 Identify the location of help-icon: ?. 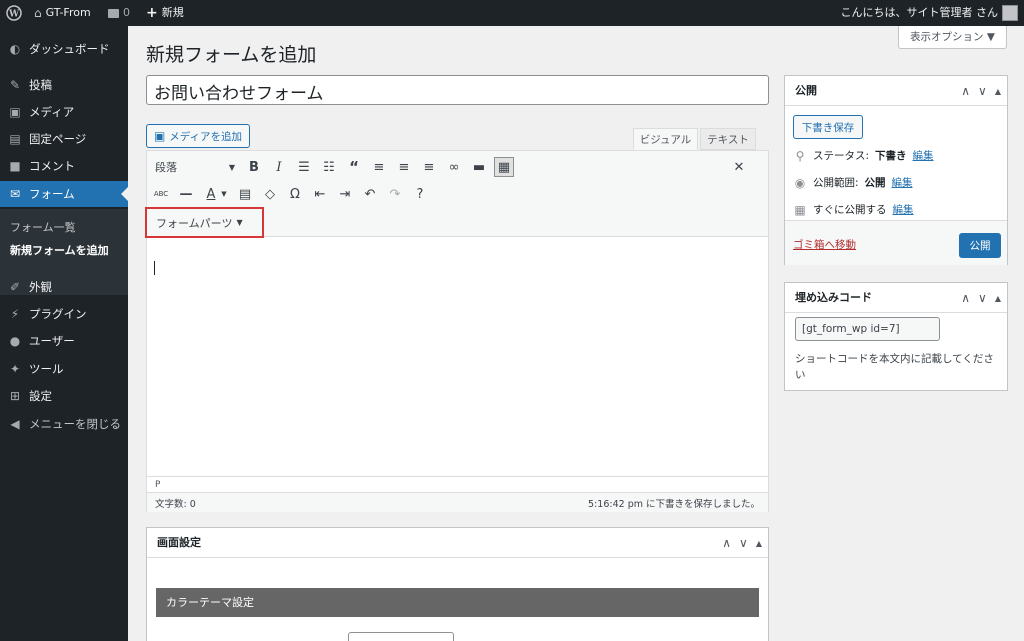
(420, 194).